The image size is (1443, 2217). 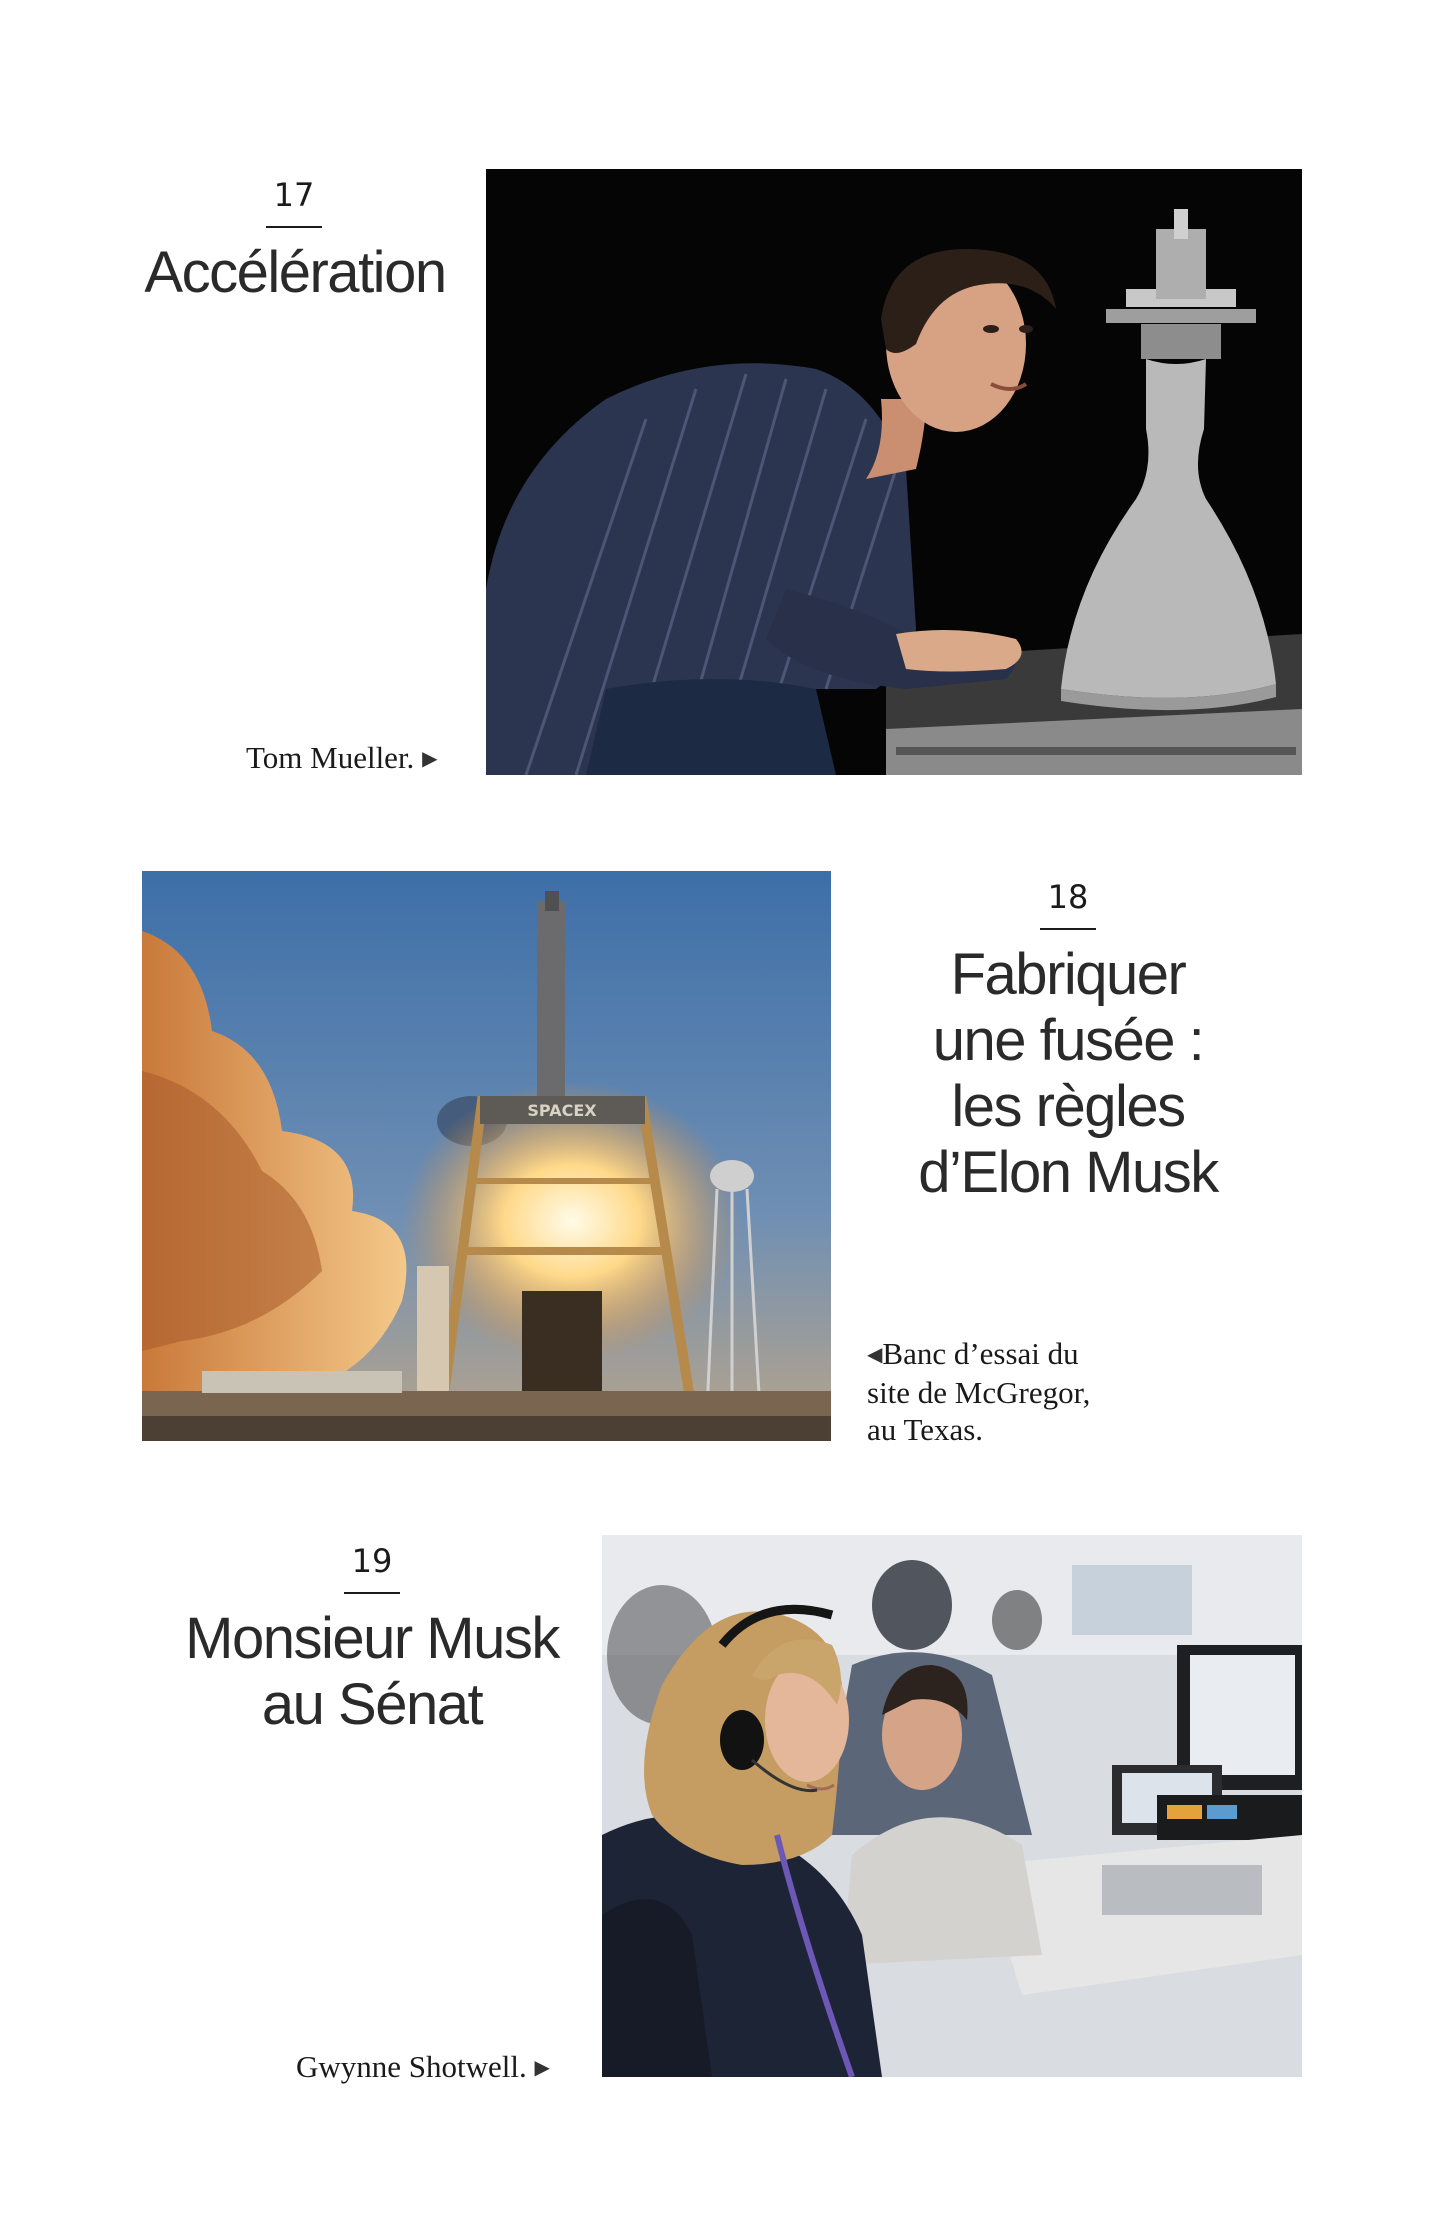 I want to click on caption-text: Banc d’essai du, so click(x=980, y=1353).